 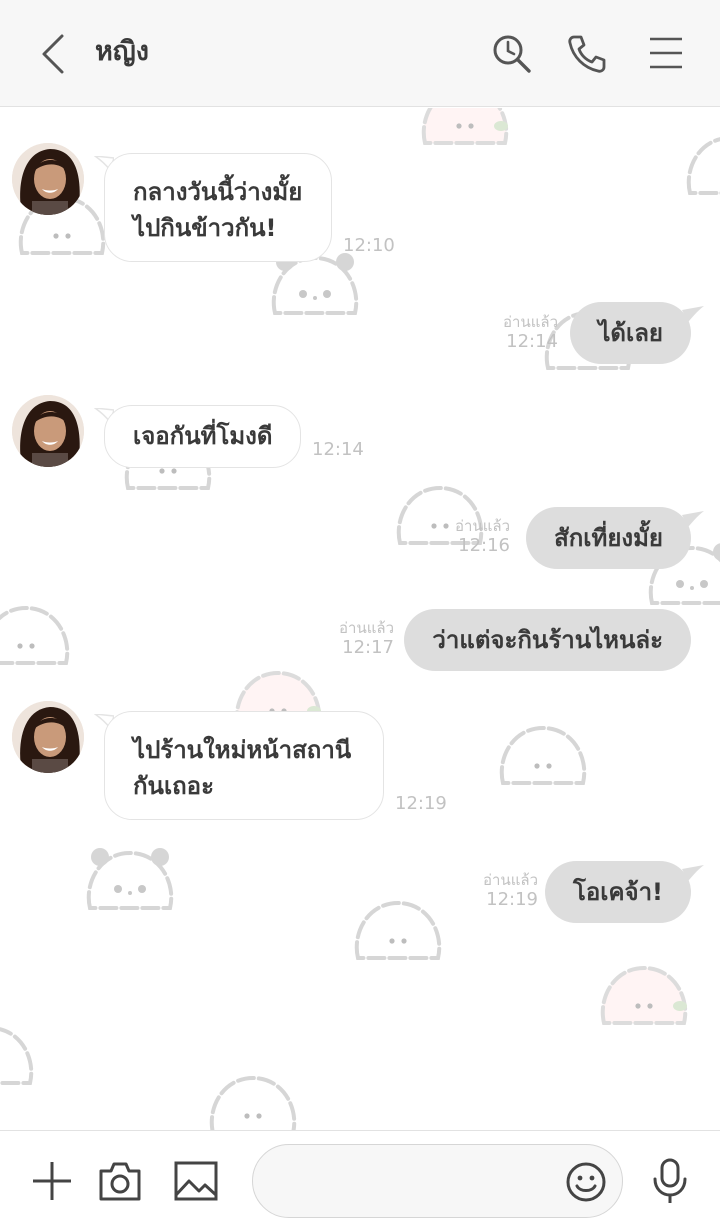 I want to click on search-icon, so click(x=512, y=54).